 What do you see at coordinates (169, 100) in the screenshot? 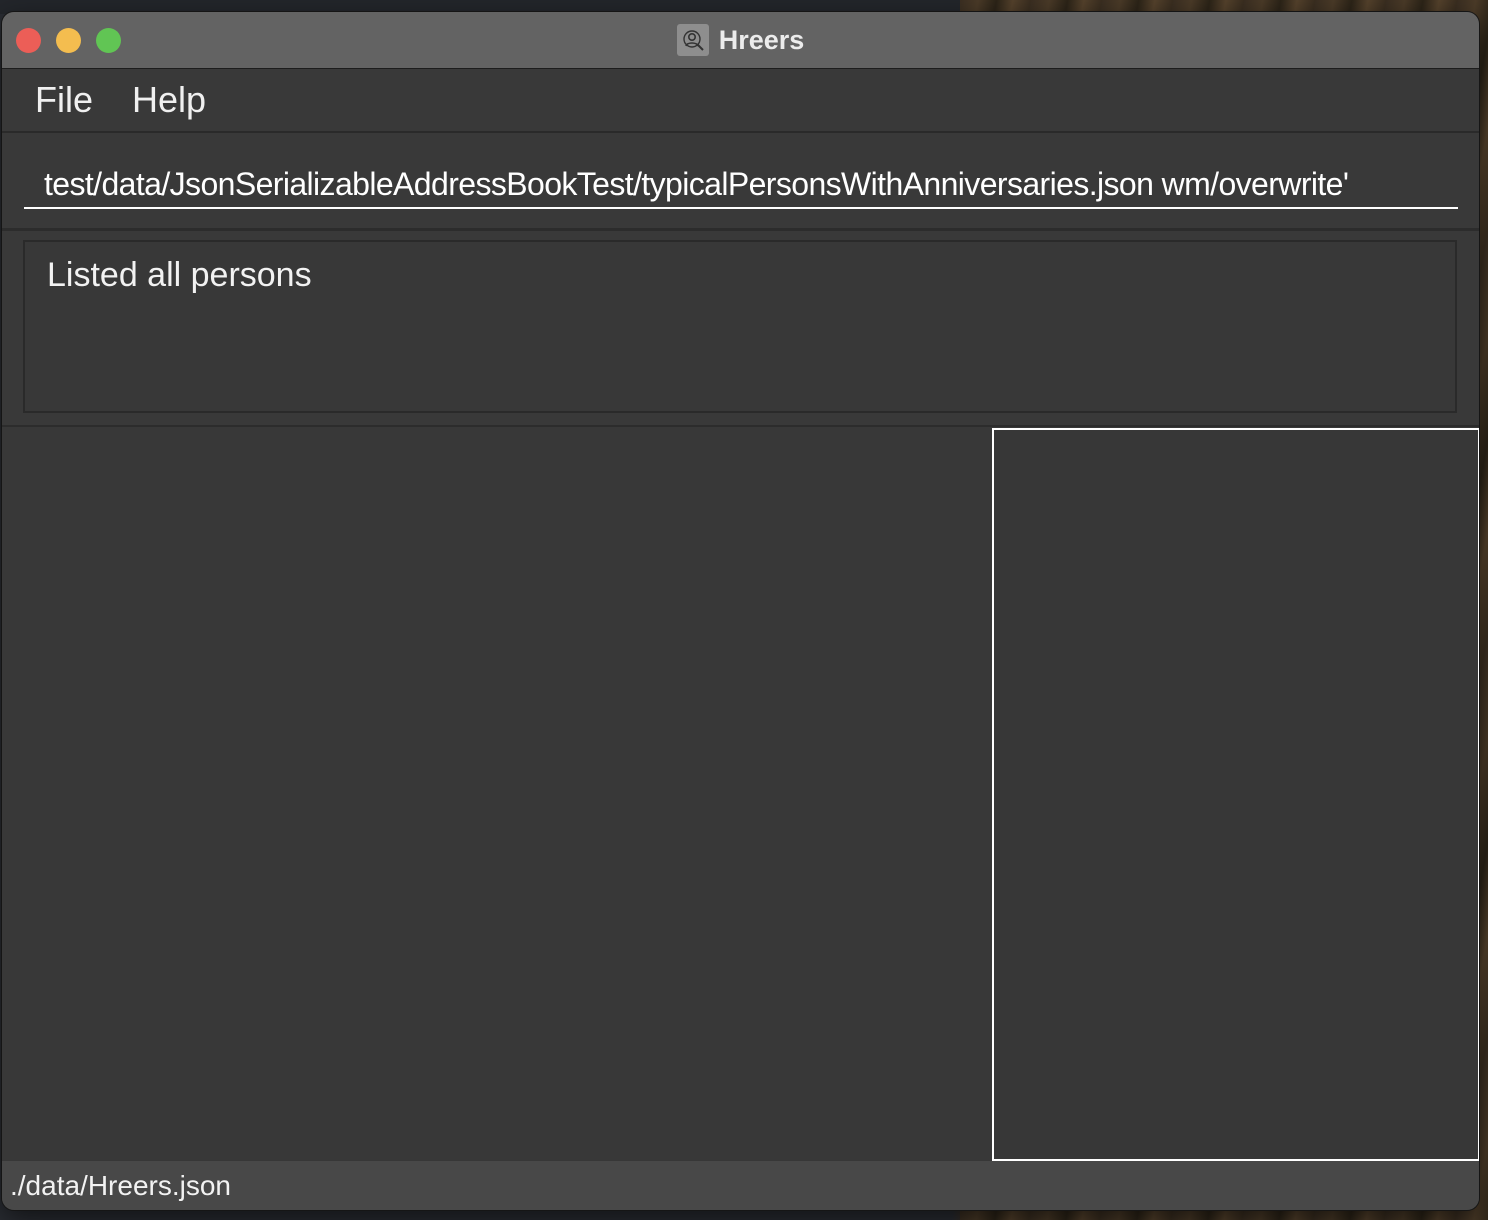
I see `menu-help: Help` at bounding box center [169, 100].